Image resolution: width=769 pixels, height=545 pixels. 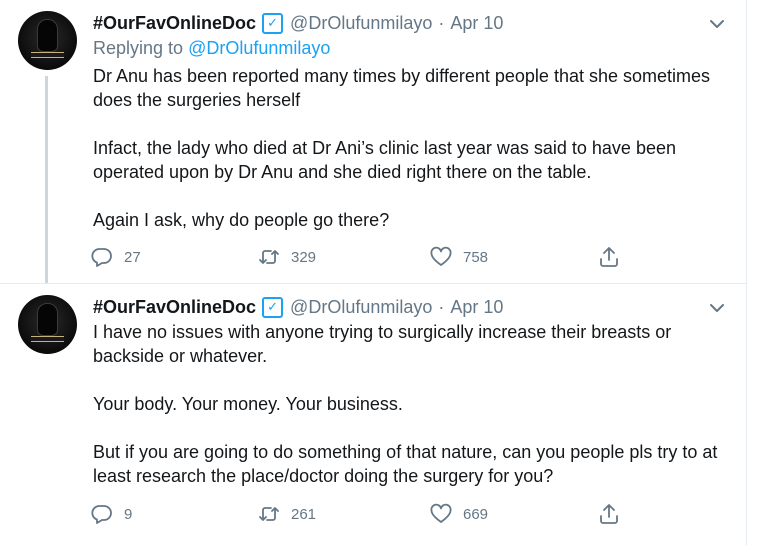 I want to click on tweet-paragraph: Your body. Your money. Your business., so click(x=248, y=404).